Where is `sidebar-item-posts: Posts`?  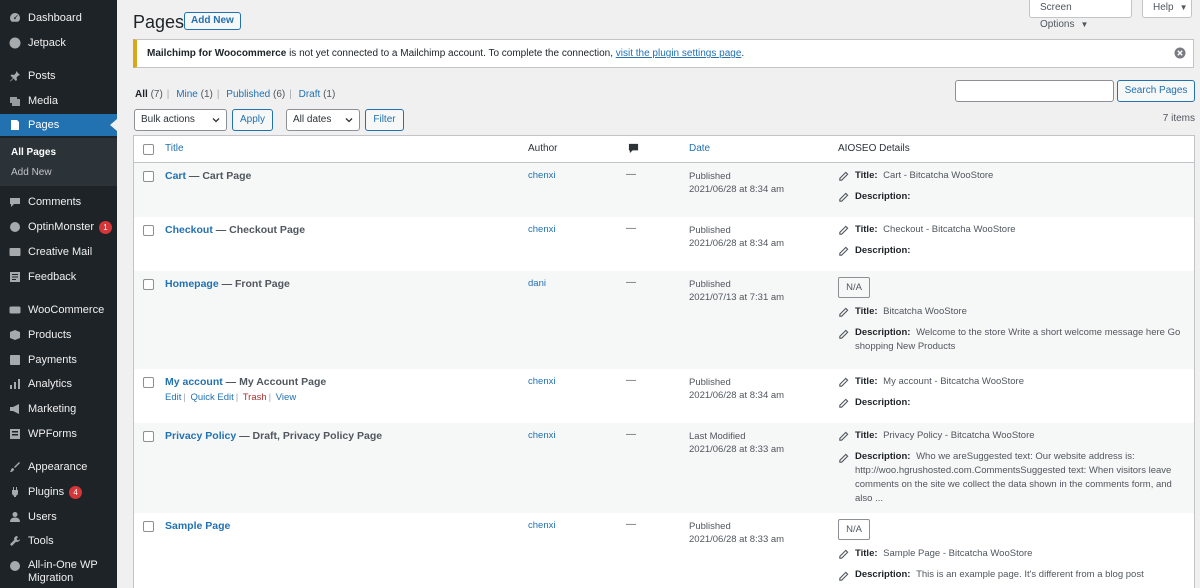
sidebar-item-posts: Posts is located at coordinates (58, 76).